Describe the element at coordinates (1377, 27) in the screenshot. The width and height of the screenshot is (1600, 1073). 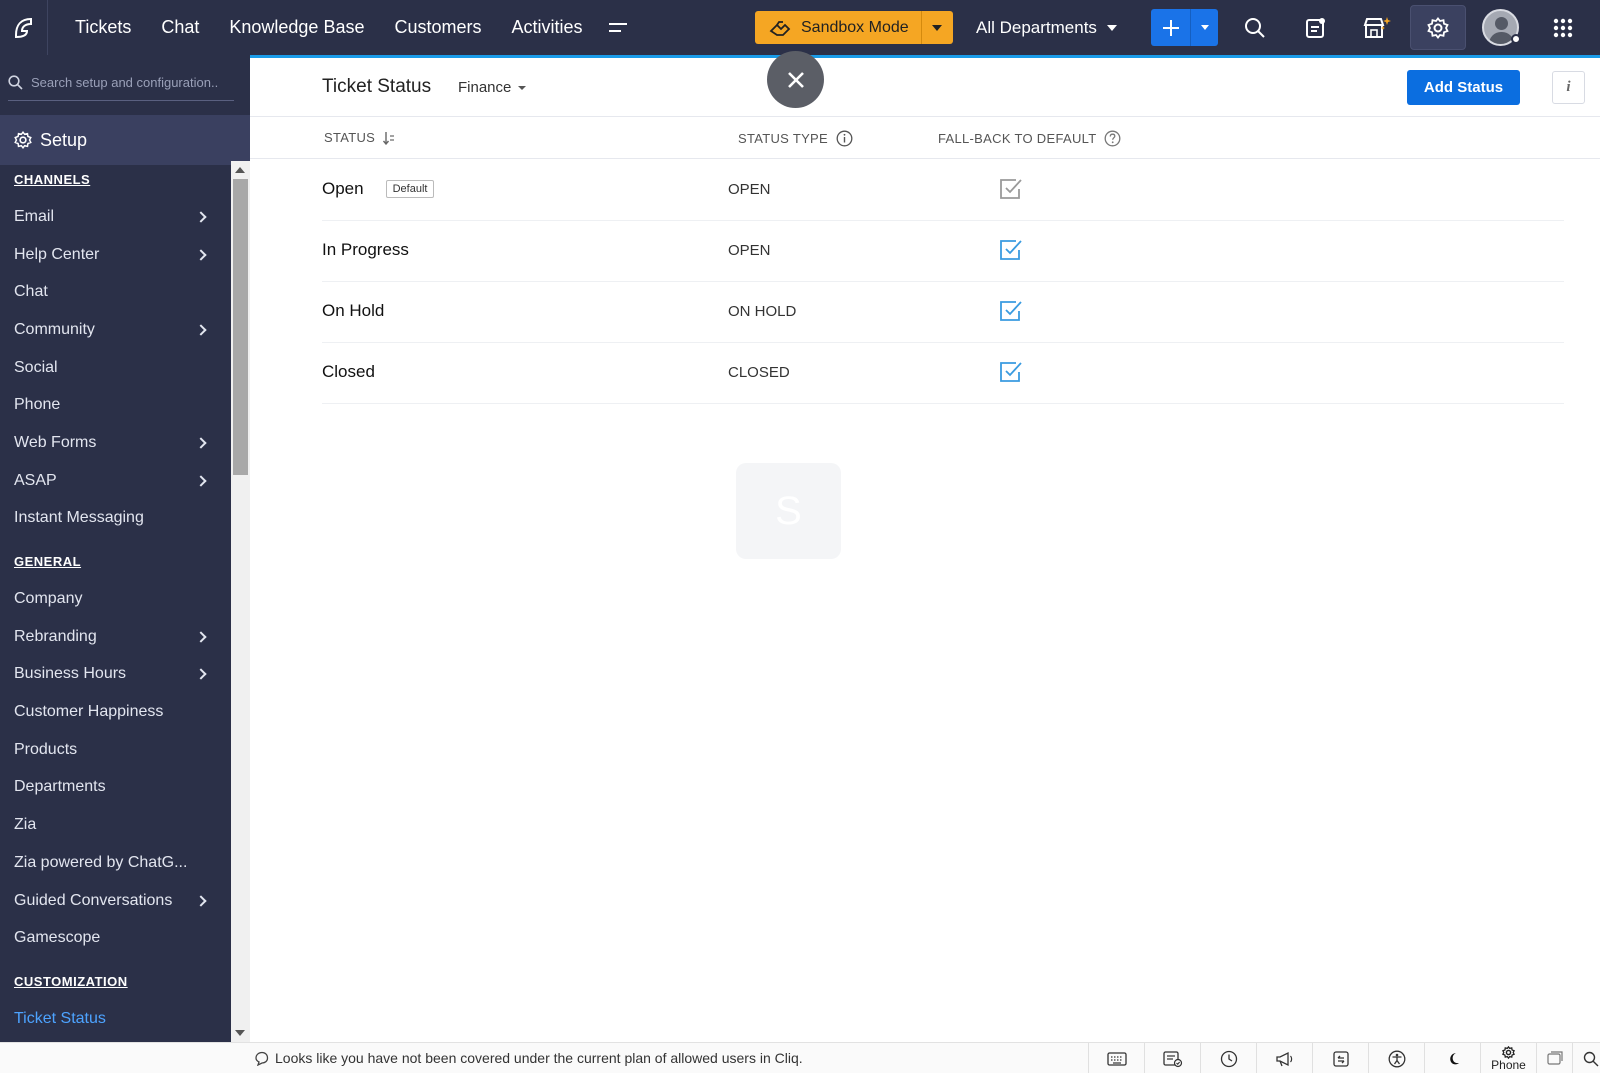
I see `marketplace-icon` at that location.